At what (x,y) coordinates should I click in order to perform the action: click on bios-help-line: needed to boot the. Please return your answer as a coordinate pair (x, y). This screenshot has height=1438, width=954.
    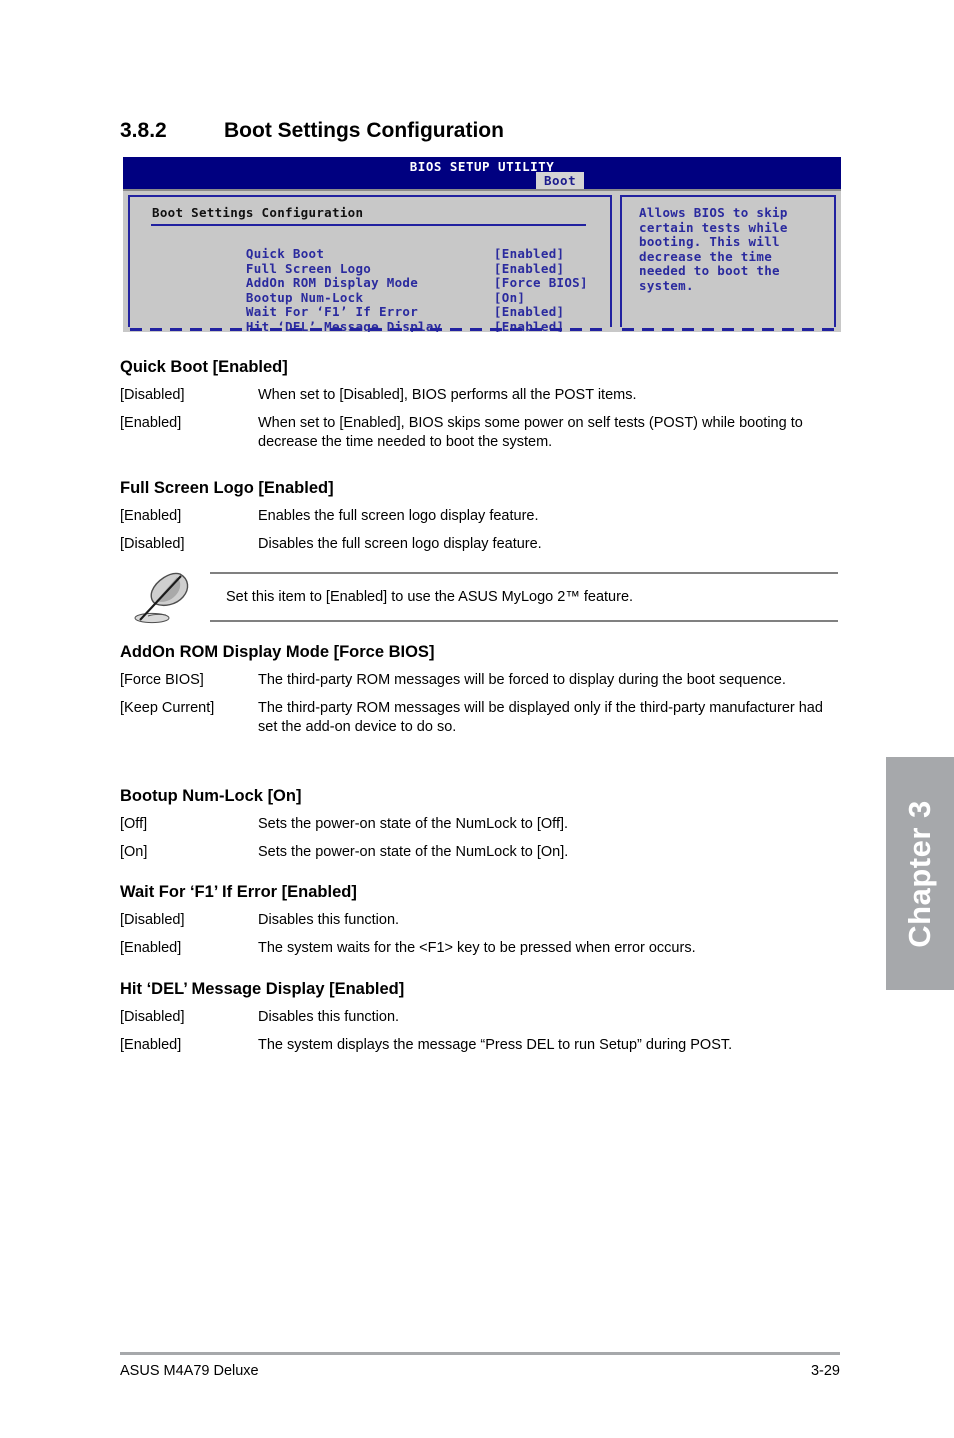
    Looking at the image, I should click on (709, 271).